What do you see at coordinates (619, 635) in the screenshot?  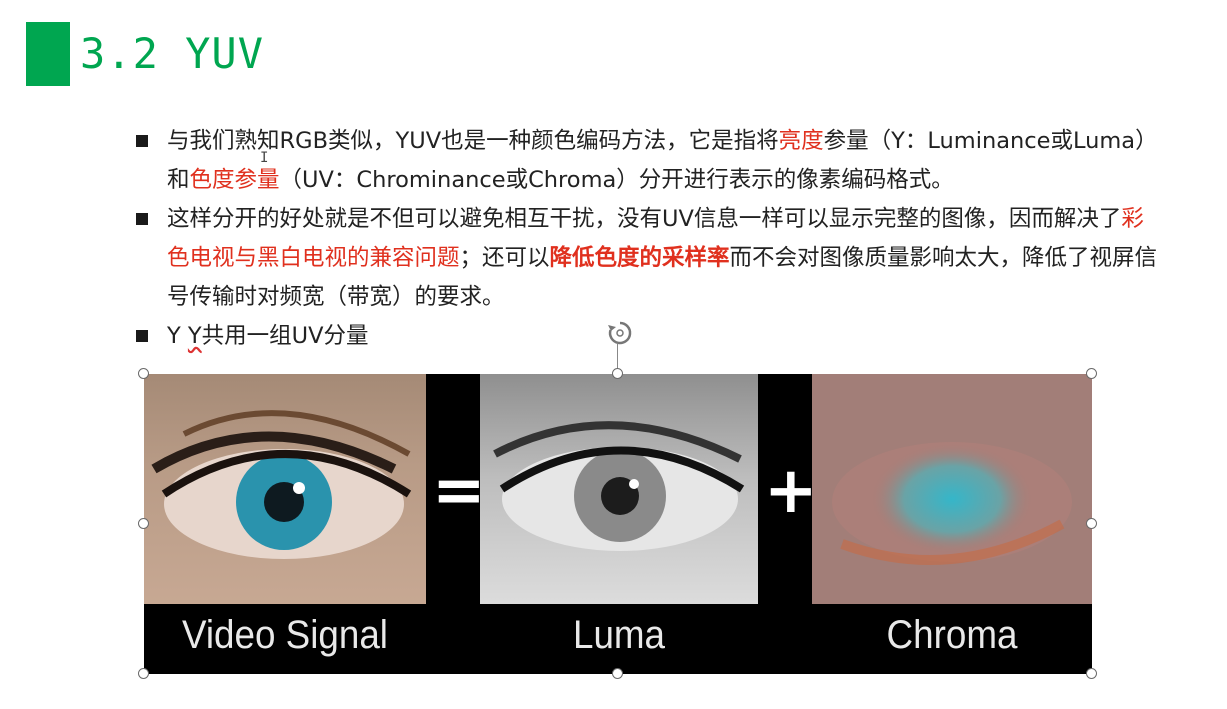 I see `caption-luma: Luma` at bounding box center [619, 635].